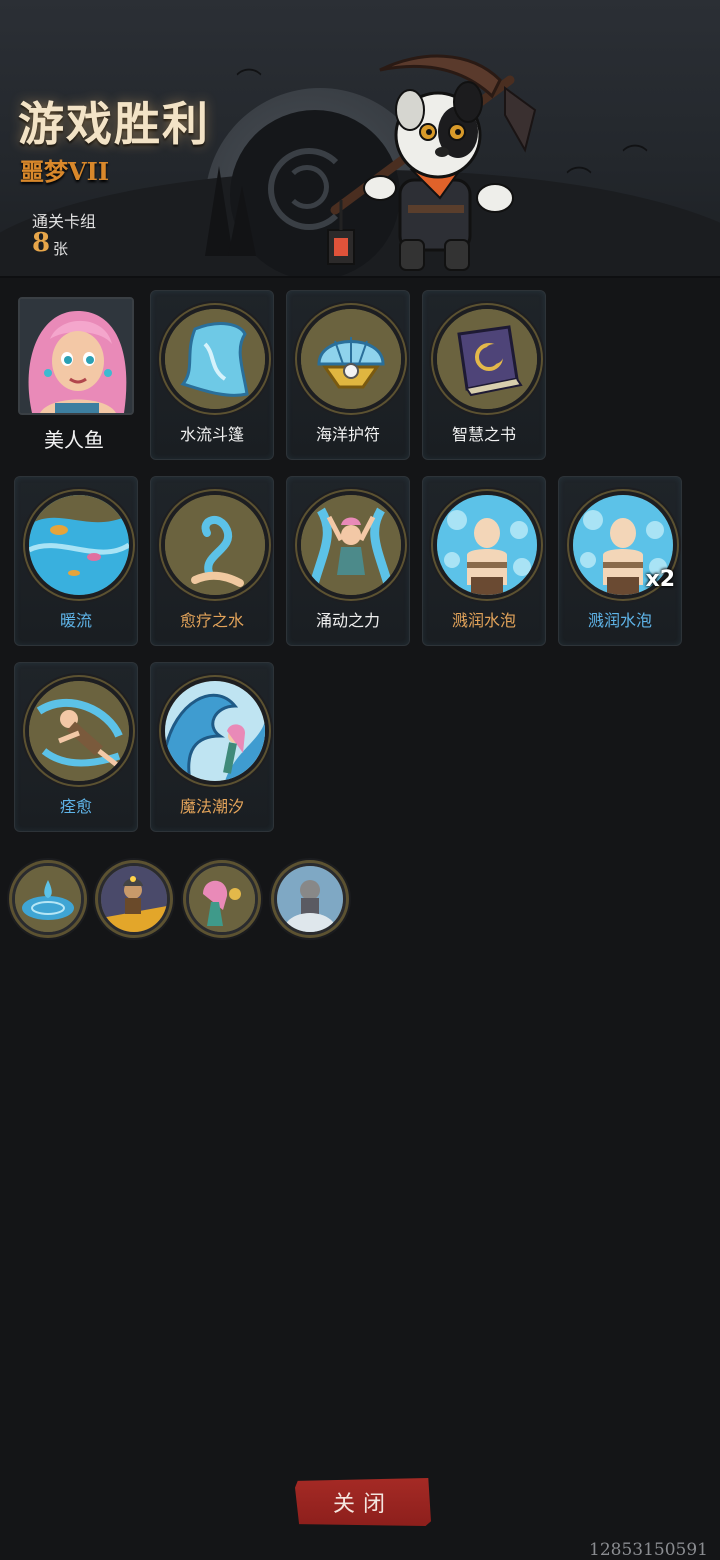 The height and width of the screenshot is (1560, 720). I want to click on miner-relic-icon, so click(134, 899).